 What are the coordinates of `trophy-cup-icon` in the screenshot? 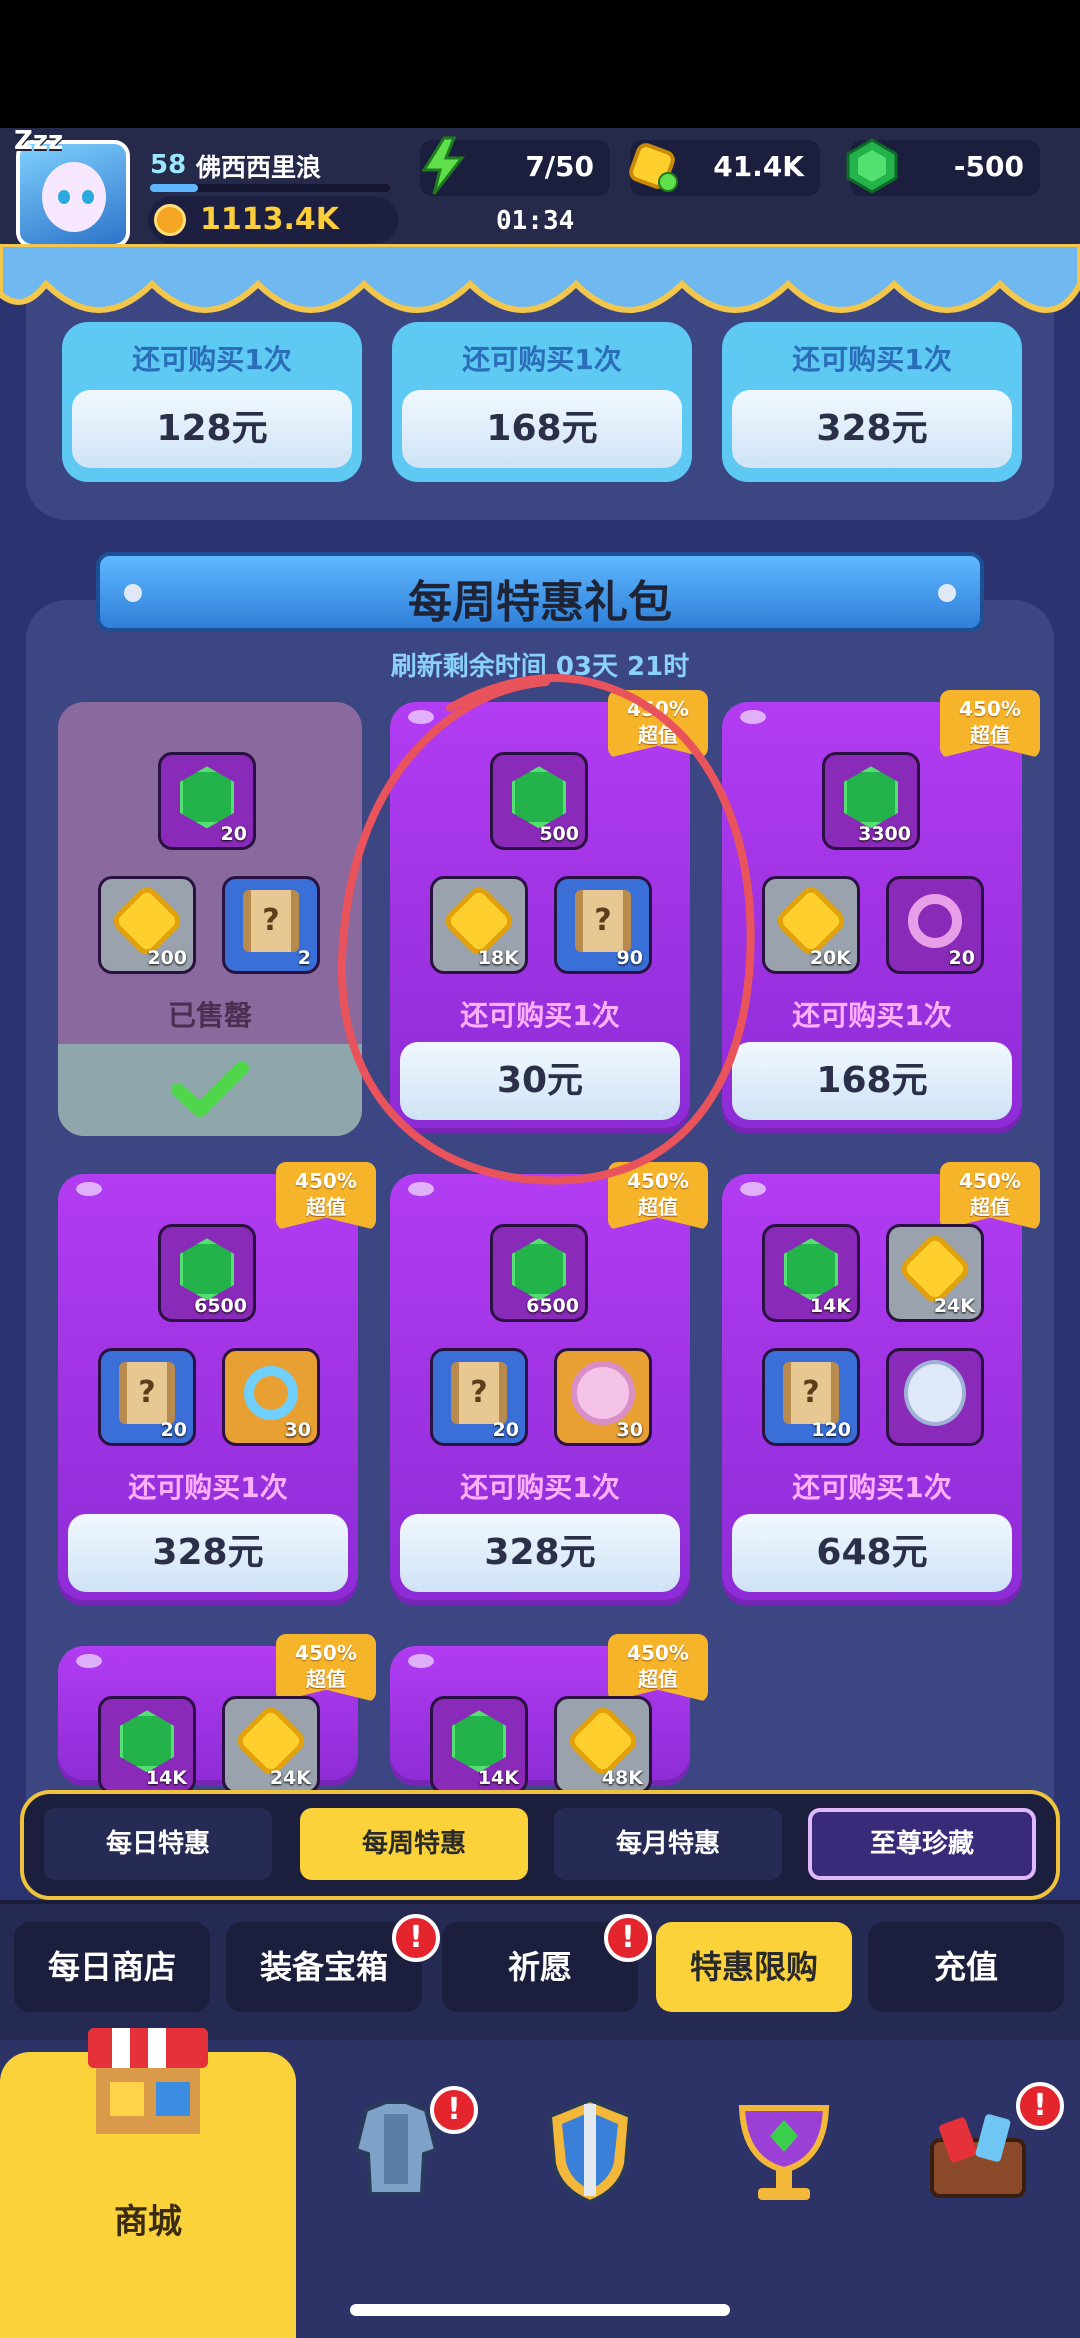 It's located at (784, 2150).